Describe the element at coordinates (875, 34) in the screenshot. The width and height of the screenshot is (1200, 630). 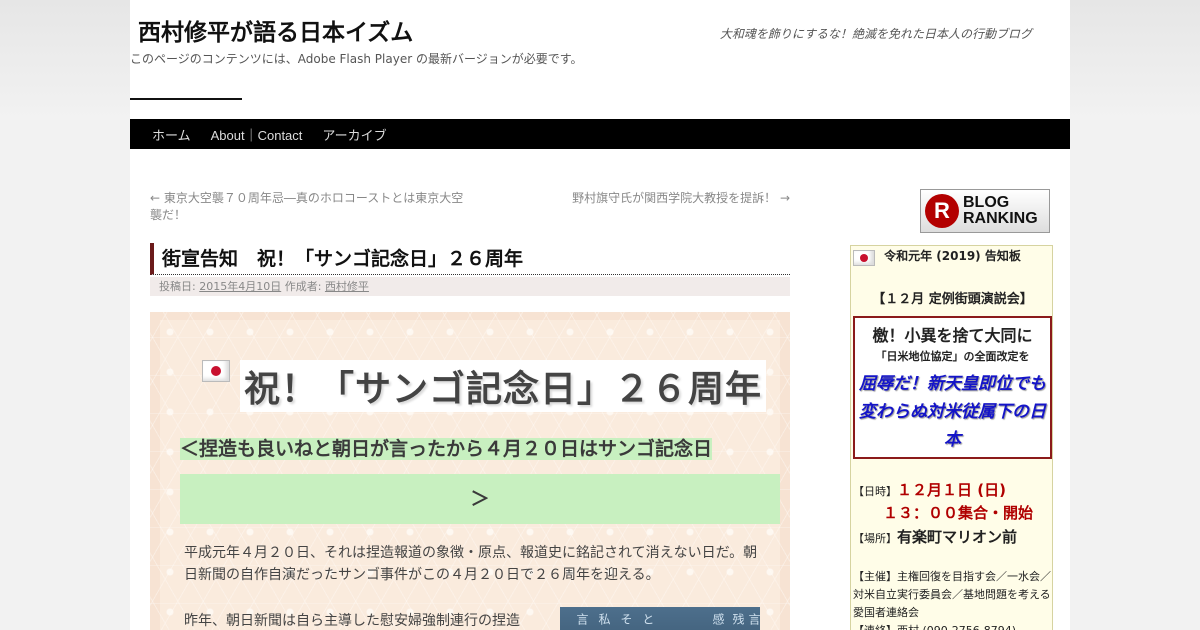
I see `site-description: 大和魂を飾りにするな！絶滅を免れた日本人の行動ブログ` at that location.